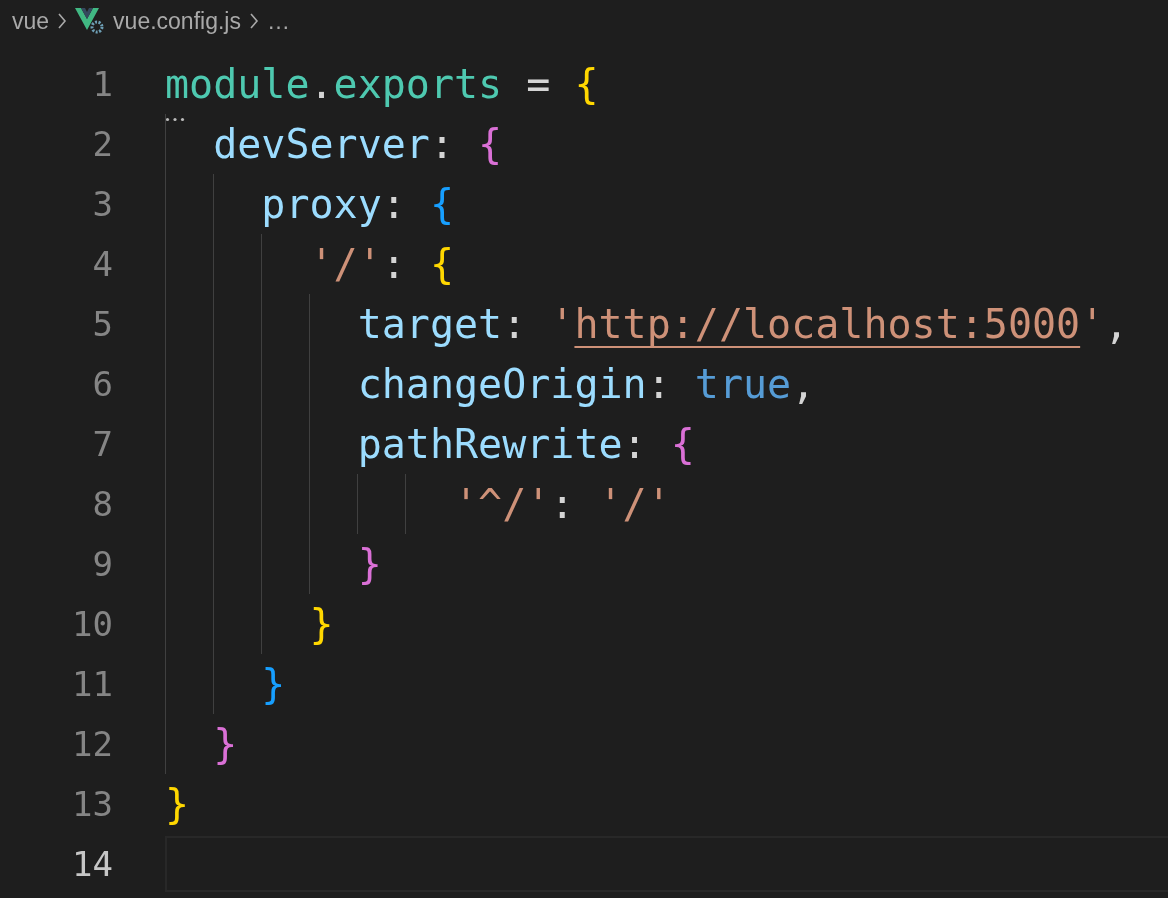 This screenshot has width=1168, height=898. I want to click on line-number: 11, so click(92, 684).